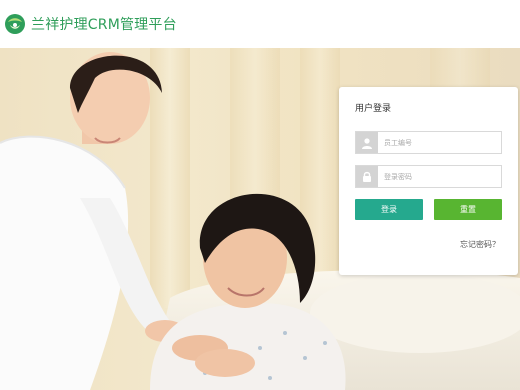 Image resolution: width=520 pixels, height=390 pixels. What do you see at coordinates (439, 176) in the screenshot?
I see `password-input` at bounding box center [439, 176].